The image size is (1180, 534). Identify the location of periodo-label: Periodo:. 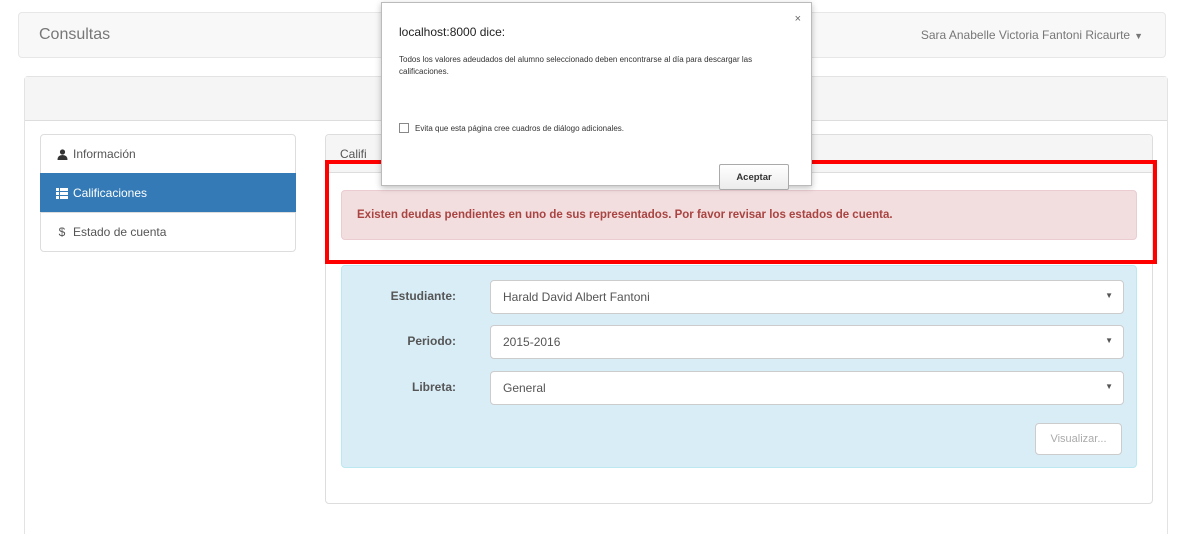
(431, 341).